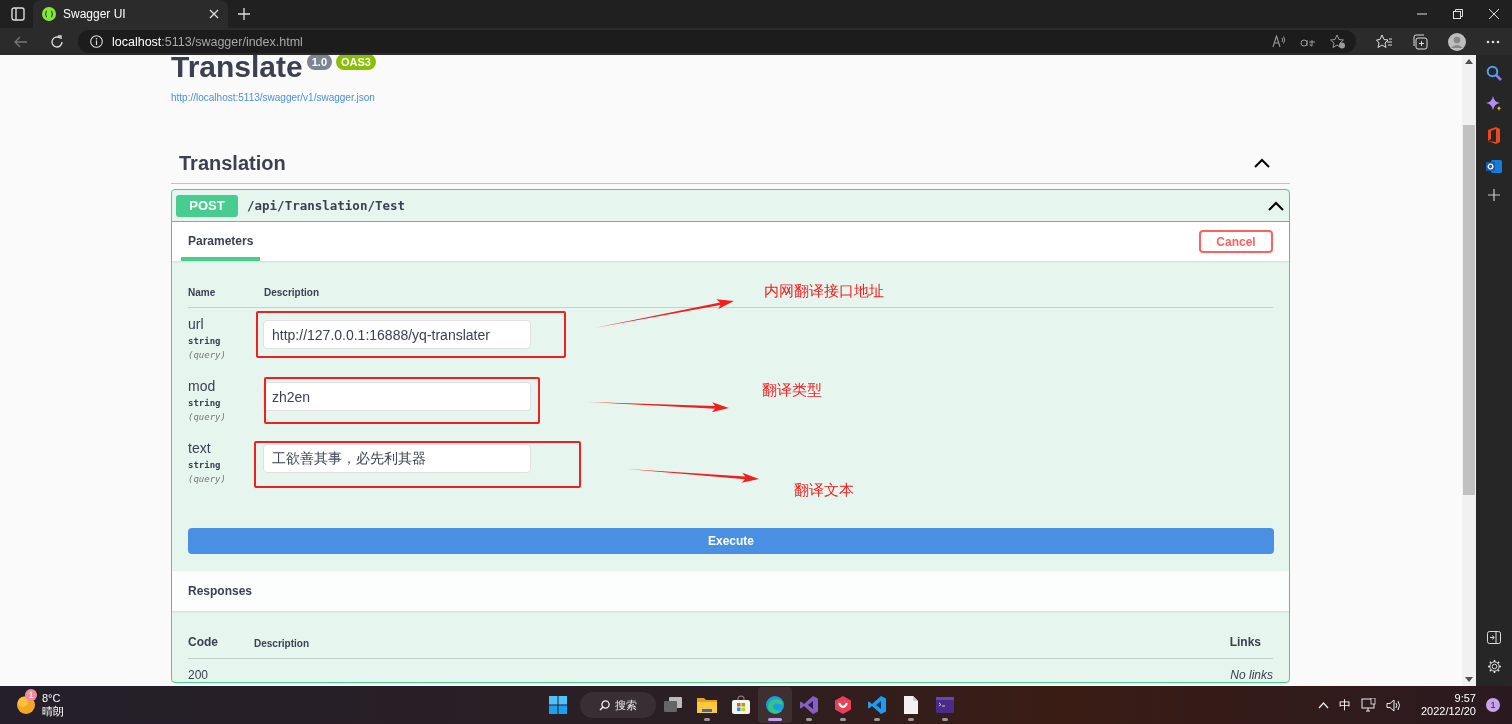 The height and width of the screenshot is (724, 1512). Describe the element at coordinates (49, 14) in the screenshot. I see `favicon-icon` at that location.